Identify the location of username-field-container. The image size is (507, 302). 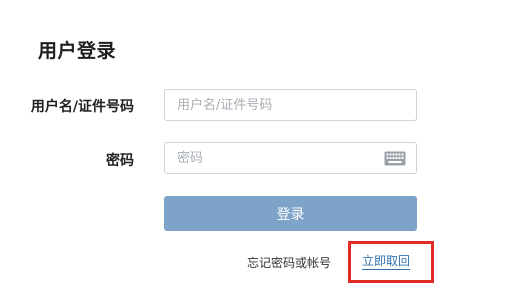
(290, 105).